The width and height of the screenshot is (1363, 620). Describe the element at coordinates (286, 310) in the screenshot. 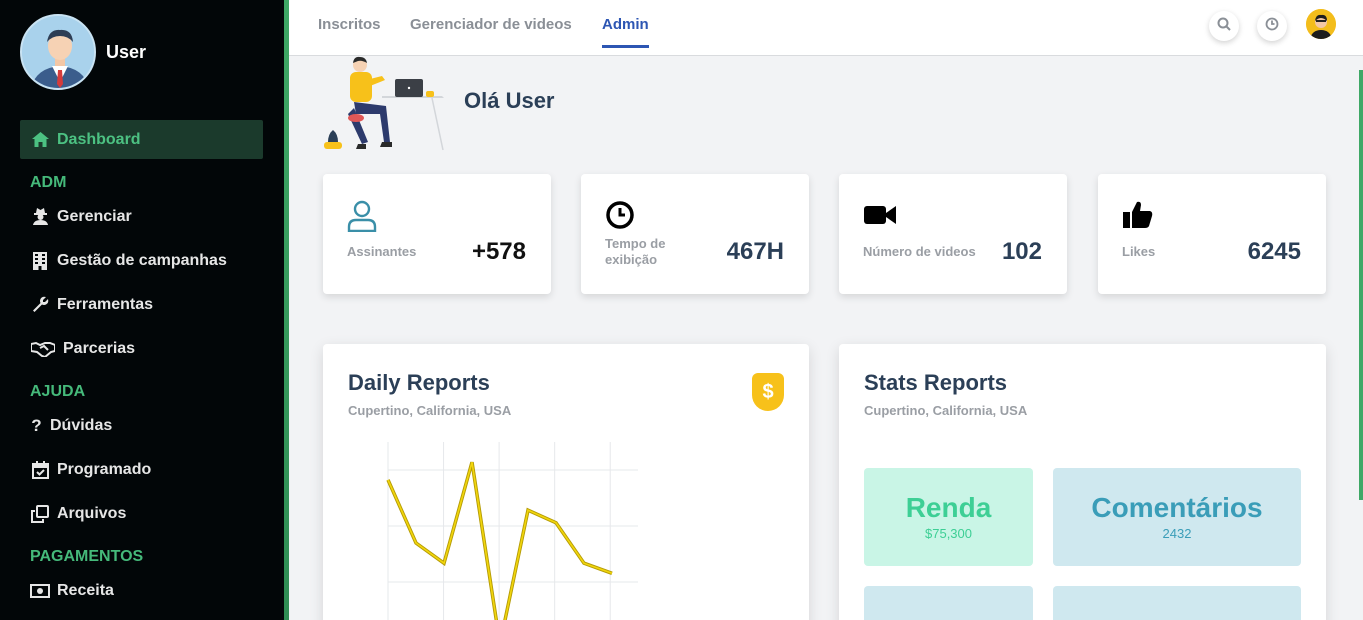

I see `sidebar-edge` at that location.